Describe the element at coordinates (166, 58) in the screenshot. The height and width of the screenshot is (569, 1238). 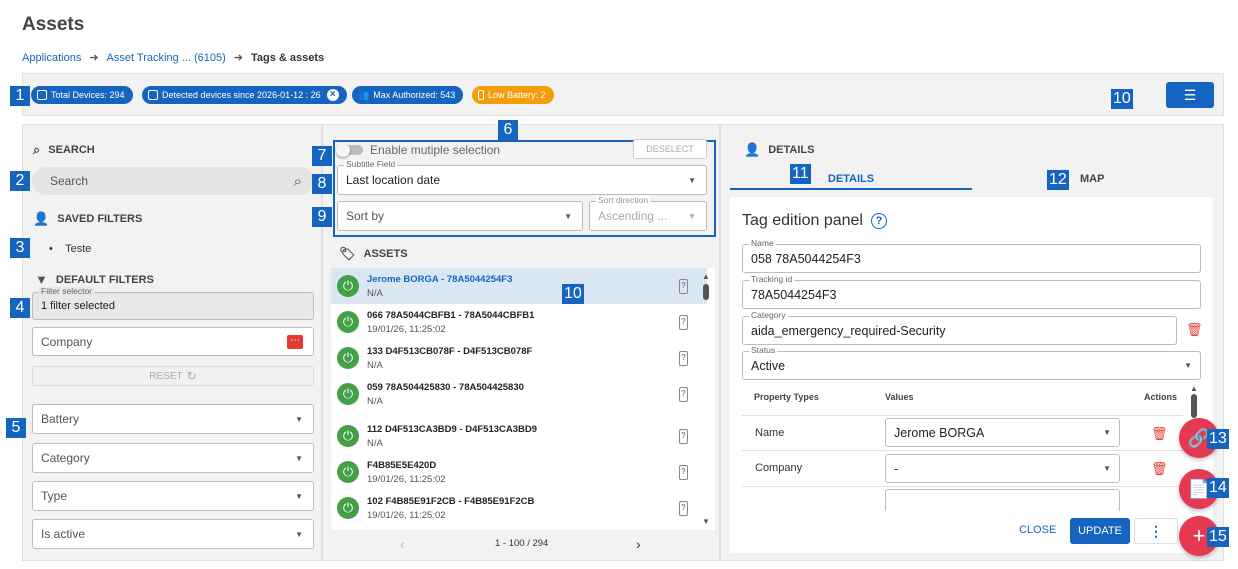
I see `breadcrumb-asset-tracking: Asset Tracking ... (6105)` at that location.